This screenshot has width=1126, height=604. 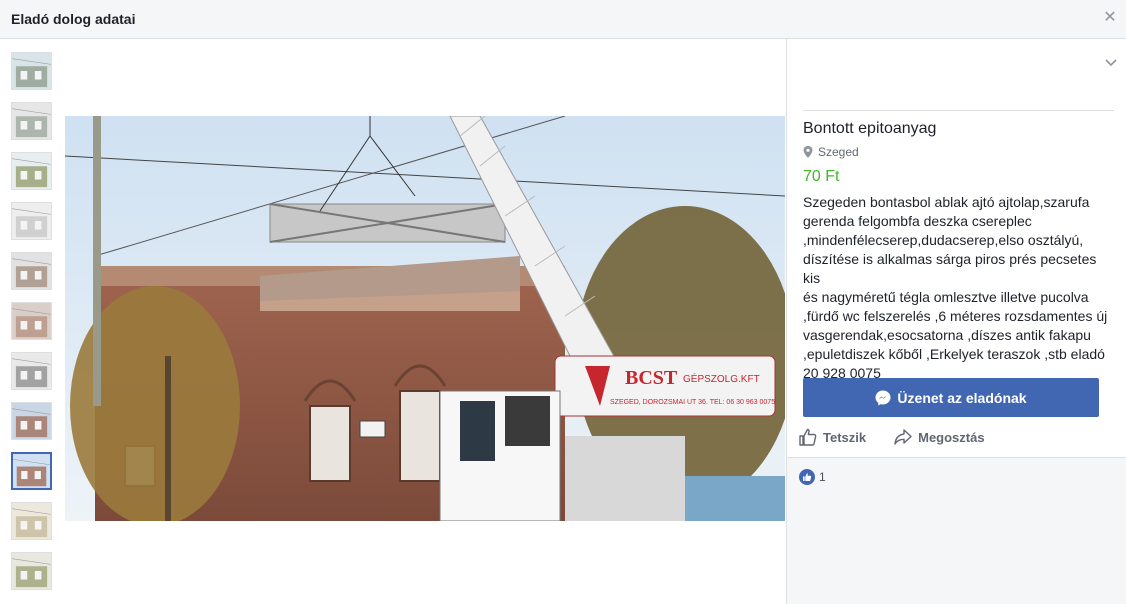 What do you see at coordinates (807, 477) in the screenshot?
I see `like-reaction-icon` at bounding box center [807, 477].